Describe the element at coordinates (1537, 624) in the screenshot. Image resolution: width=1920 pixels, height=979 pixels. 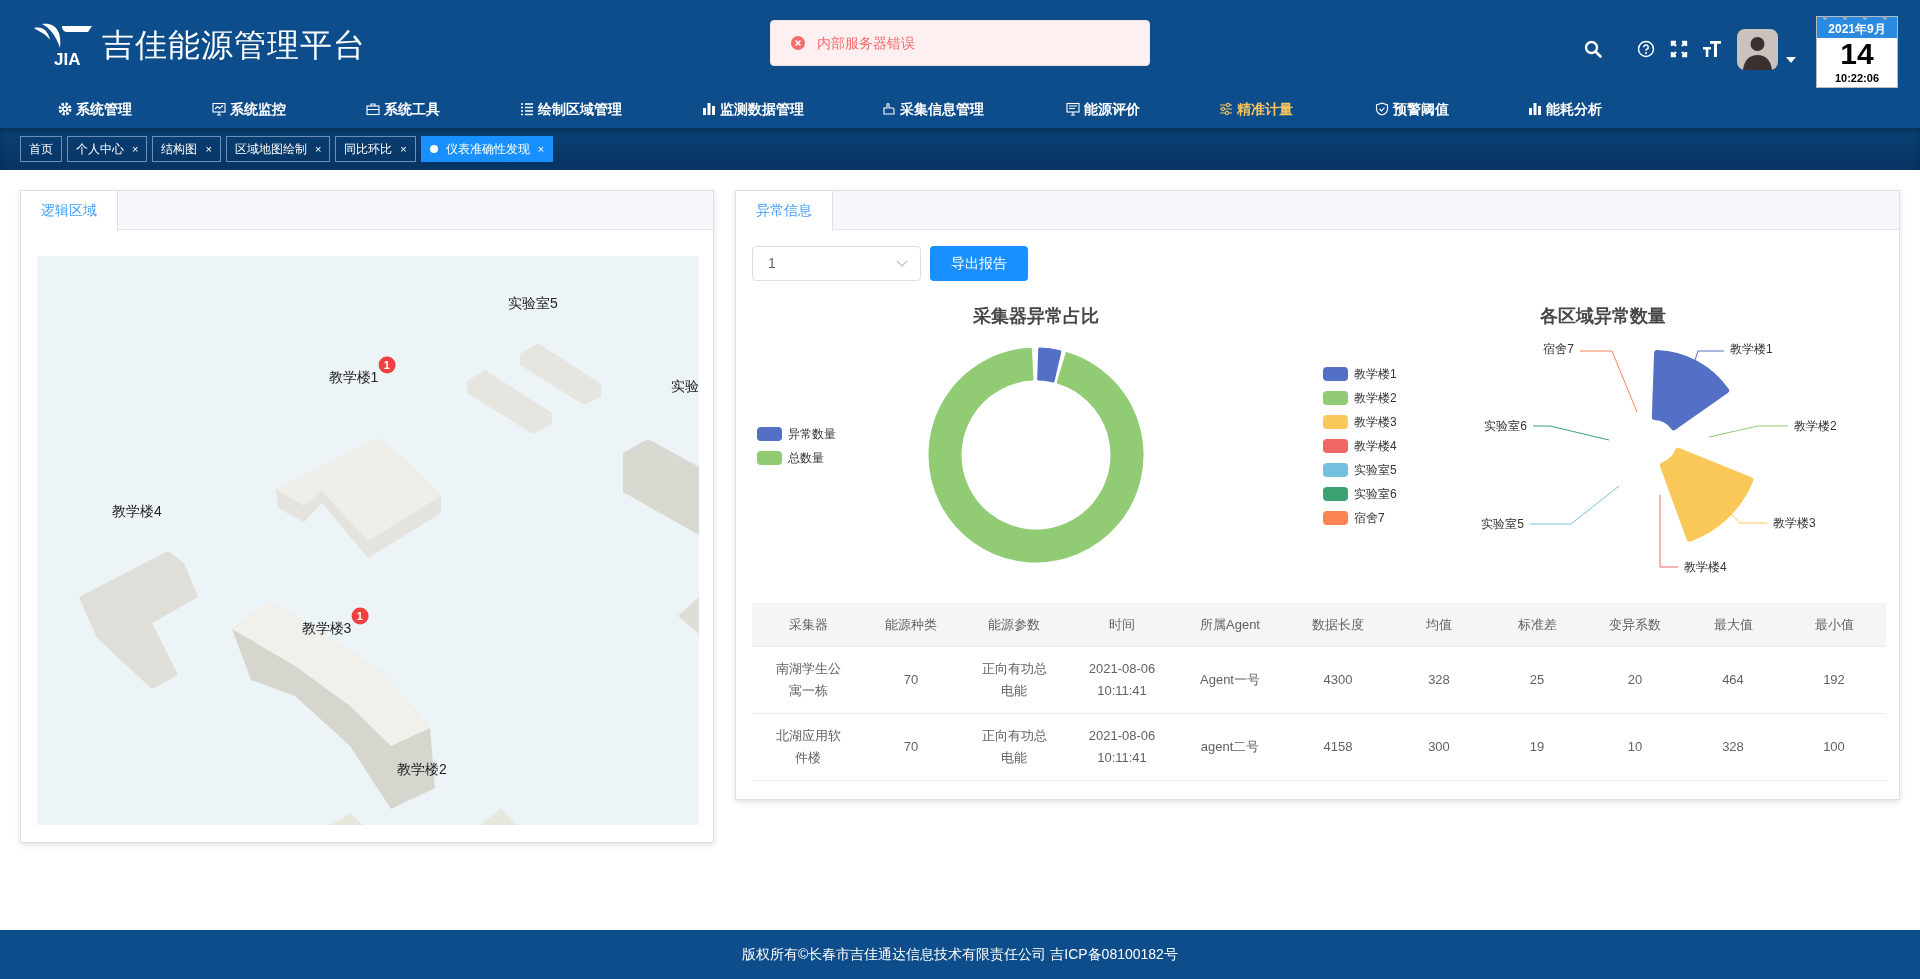
I see `column-header: 标准差` at that location.